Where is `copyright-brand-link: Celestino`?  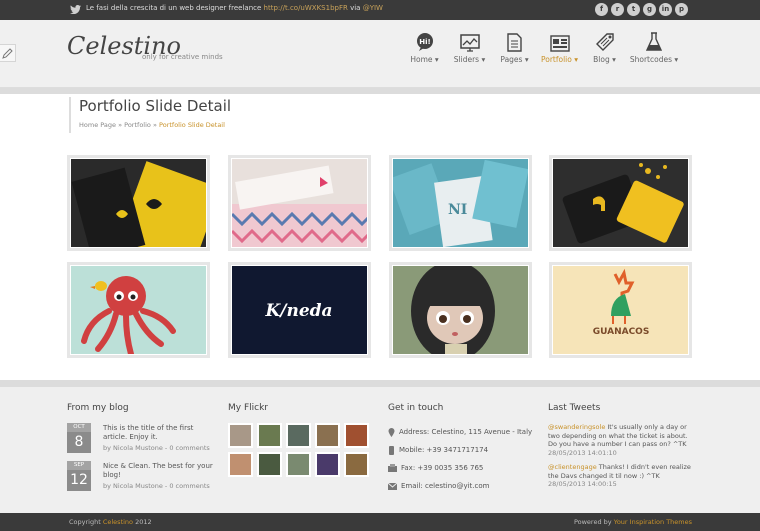 copyright-brand-link: Celestino is located at coordinates (118, 522).